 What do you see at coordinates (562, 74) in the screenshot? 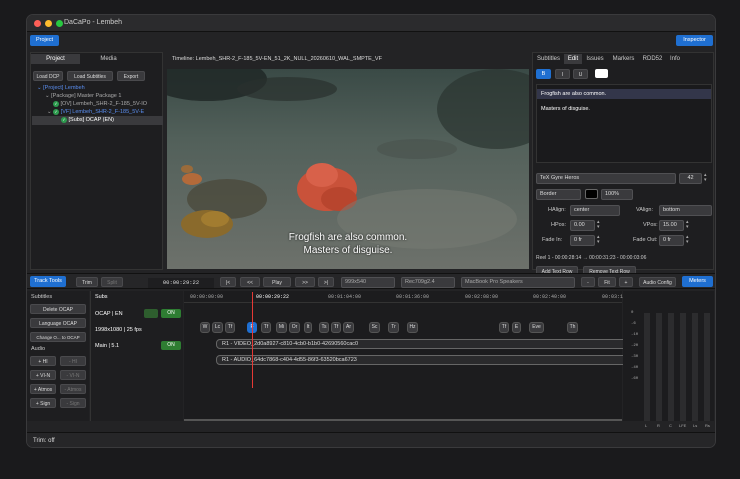
I see `italic-button: I` at bounding box center [562, 74].